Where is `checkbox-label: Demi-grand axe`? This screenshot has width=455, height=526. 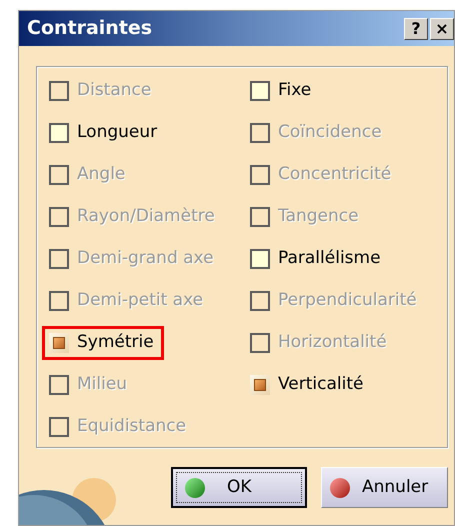
checkbox-label: Demi-grand axe is located at coordinates (145, 258).